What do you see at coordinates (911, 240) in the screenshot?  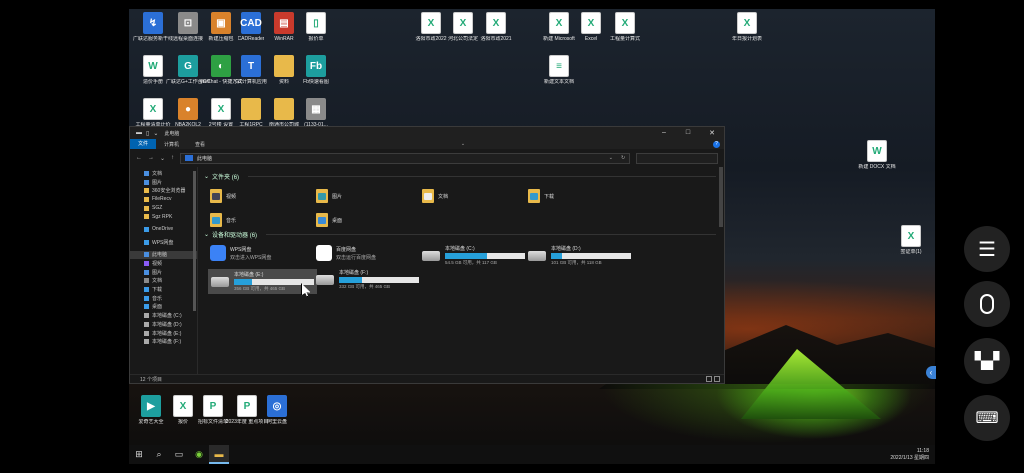 I see `desktop-icon: X 签证单(1)` at bounding box center [911, 240].